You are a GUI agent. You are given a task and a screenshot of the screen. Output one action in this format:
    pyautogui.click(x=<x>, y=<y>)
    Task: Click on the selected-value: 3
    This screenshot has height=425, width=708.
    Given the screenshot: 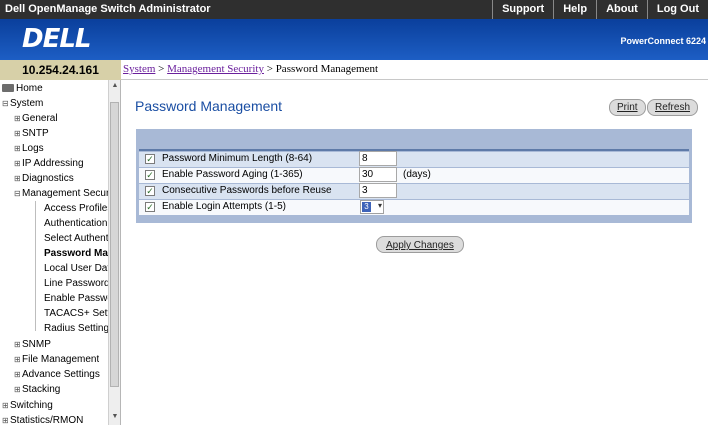 What is the action you would take?
    pyautogui.click(x=366, y=207)
    